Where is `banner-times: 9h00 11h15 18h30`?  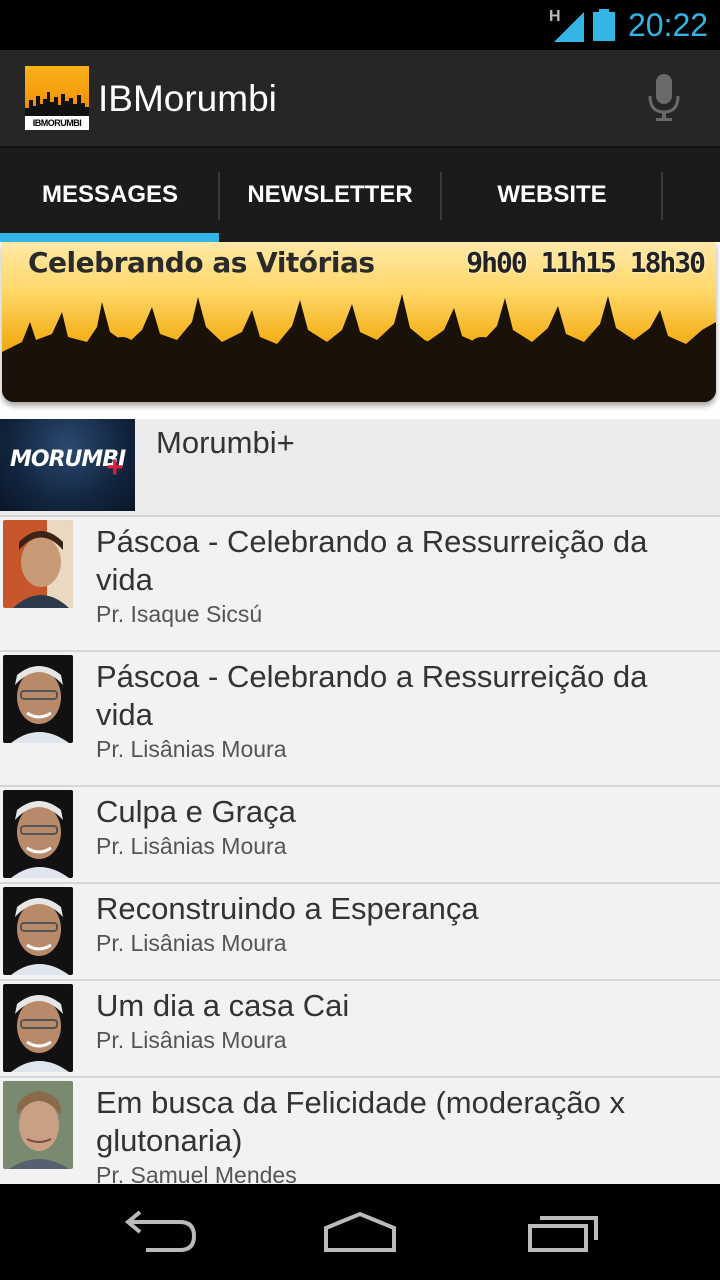 banner-times: 9h00 11h15 18h30 is located at coordinates (586, 262).